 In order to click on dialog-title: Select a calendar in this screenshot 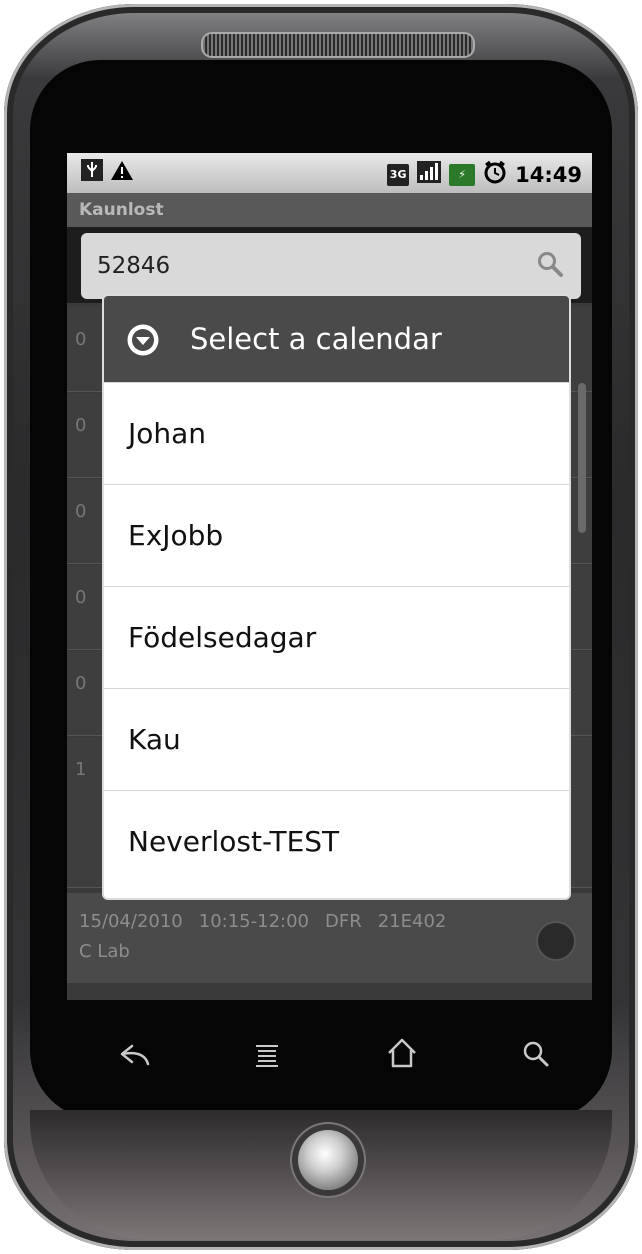, I will do `click(316, 339)`.